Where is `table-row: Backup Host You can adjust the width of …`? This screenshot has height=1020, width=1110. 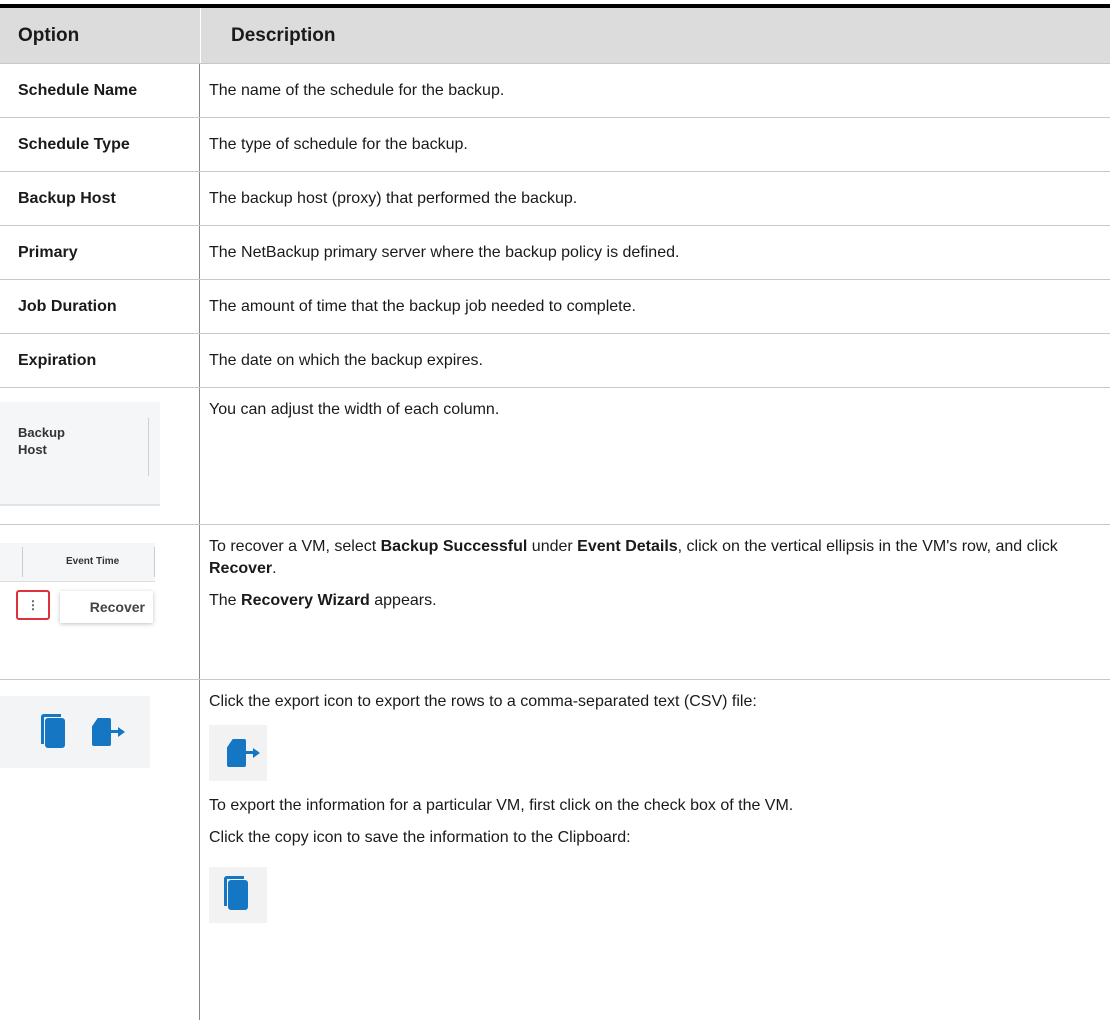 table-row: Backup Host You can adjust the width of … is located at coordinates (555, 456).